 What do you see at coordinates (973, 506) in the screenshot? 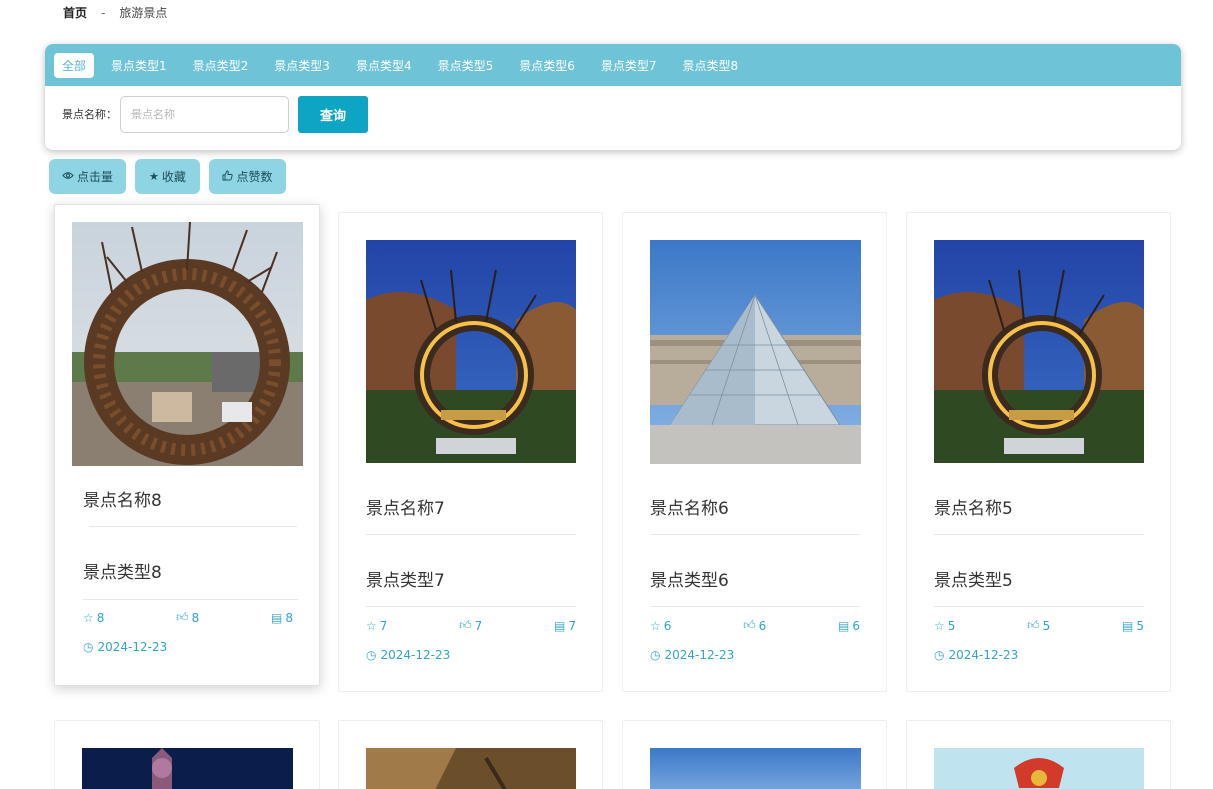
I see `attraction-name: 景点名称5` at bounding box center [973, 506].